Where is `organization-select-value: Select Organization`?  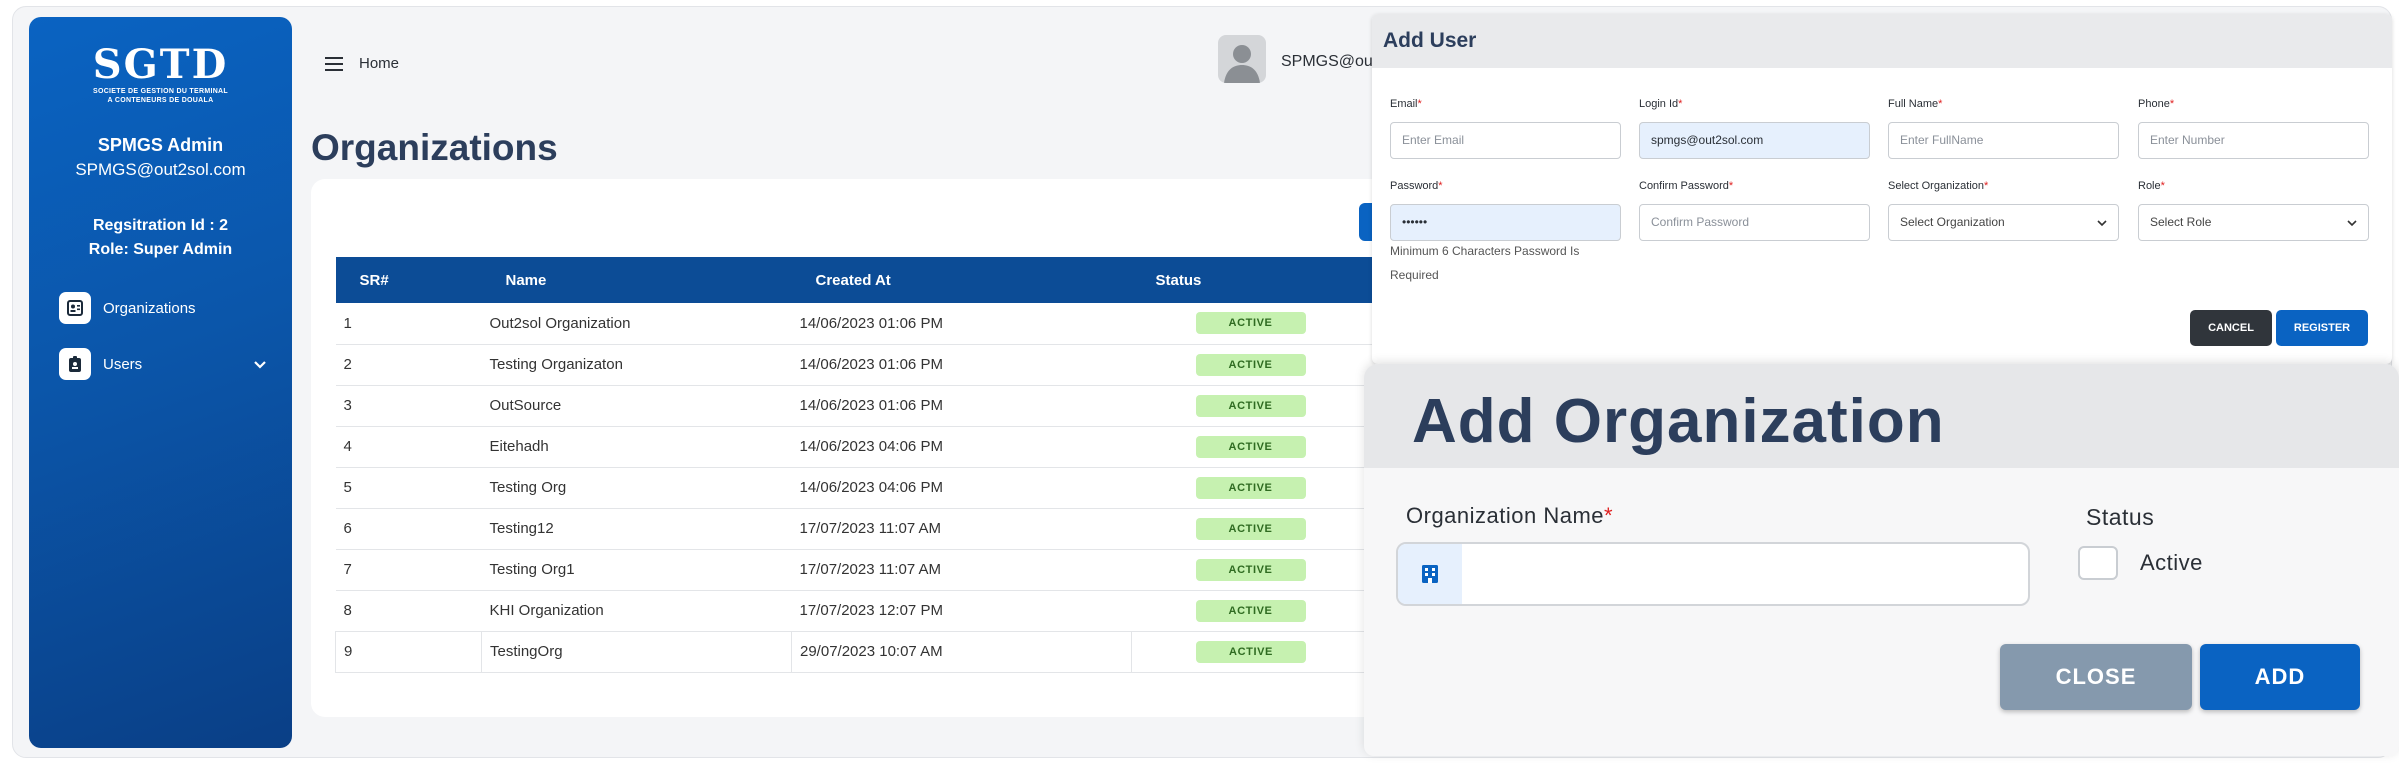
organization-select-value: Select Organization is located at coordinates (1952, 222).